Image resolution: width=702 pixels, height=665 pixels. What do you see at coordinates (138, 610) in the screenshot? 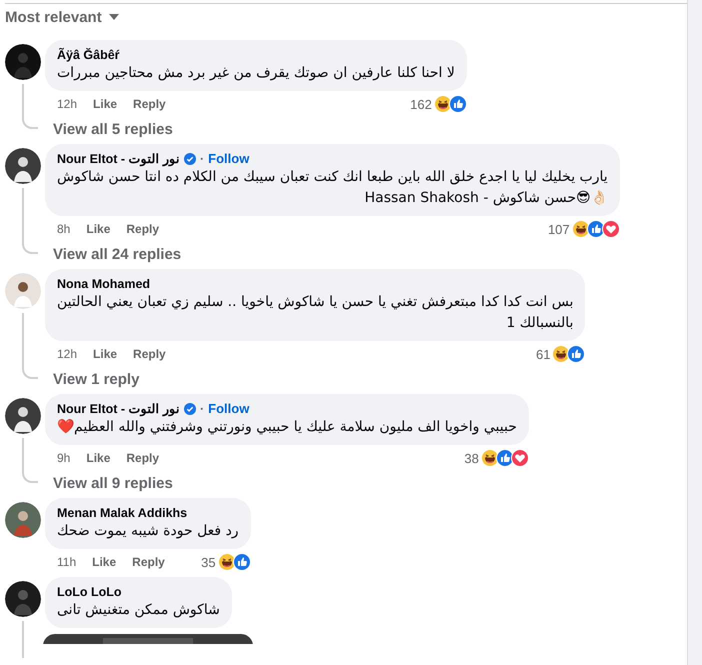
I see `comment-text: شاكوش ممكن متغنيش تانى` at bounding box center [138, 610].